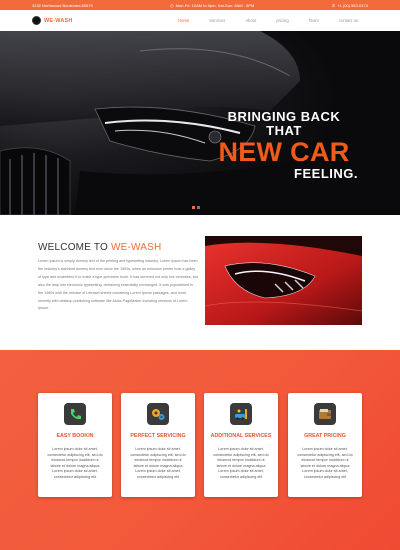  What do you see at coordinates (325, 436) in the screenshot?
I see `service-title: GREAT PRICING` at bounding box center [325, 436].